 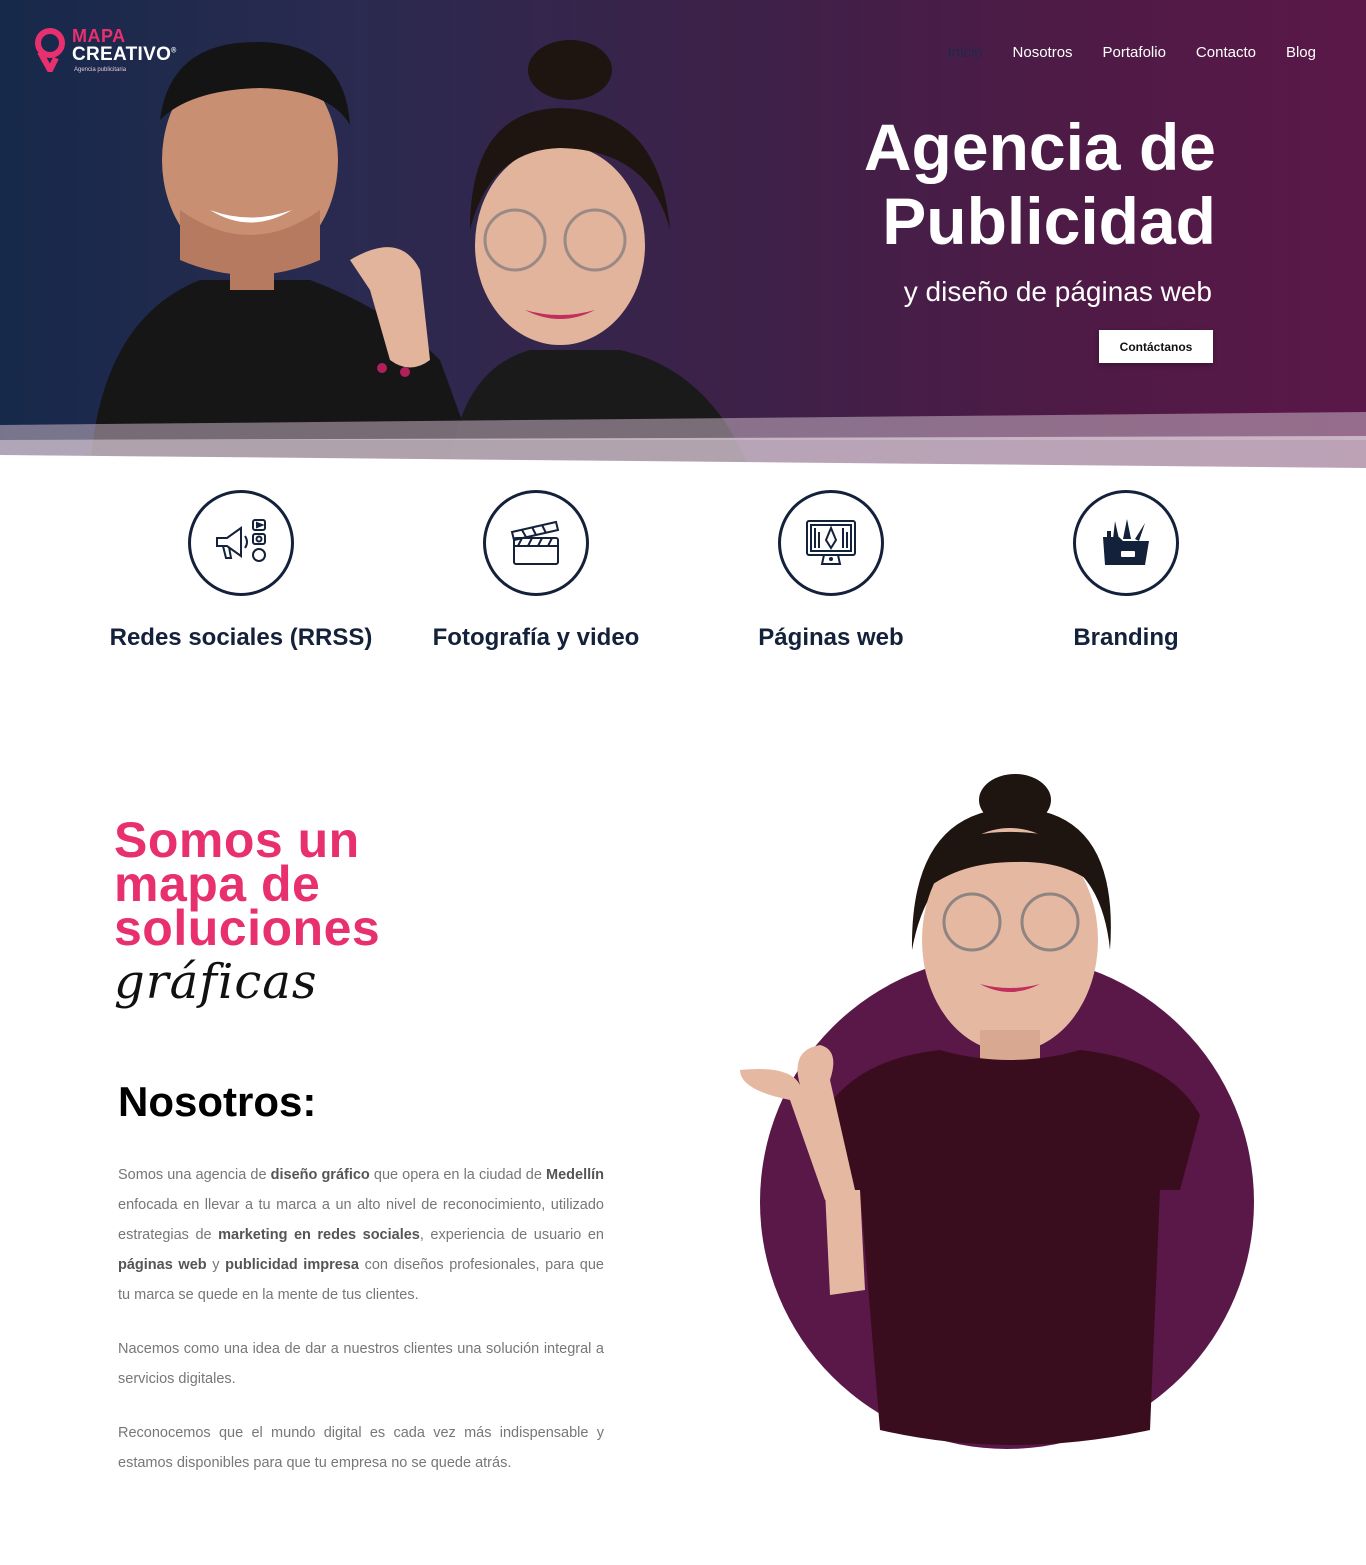 What do you see at coordinates (241, 637) in the screenshot?
I see `service-label: Redes sociales (RRSS)` at bounding box center [241, 637].